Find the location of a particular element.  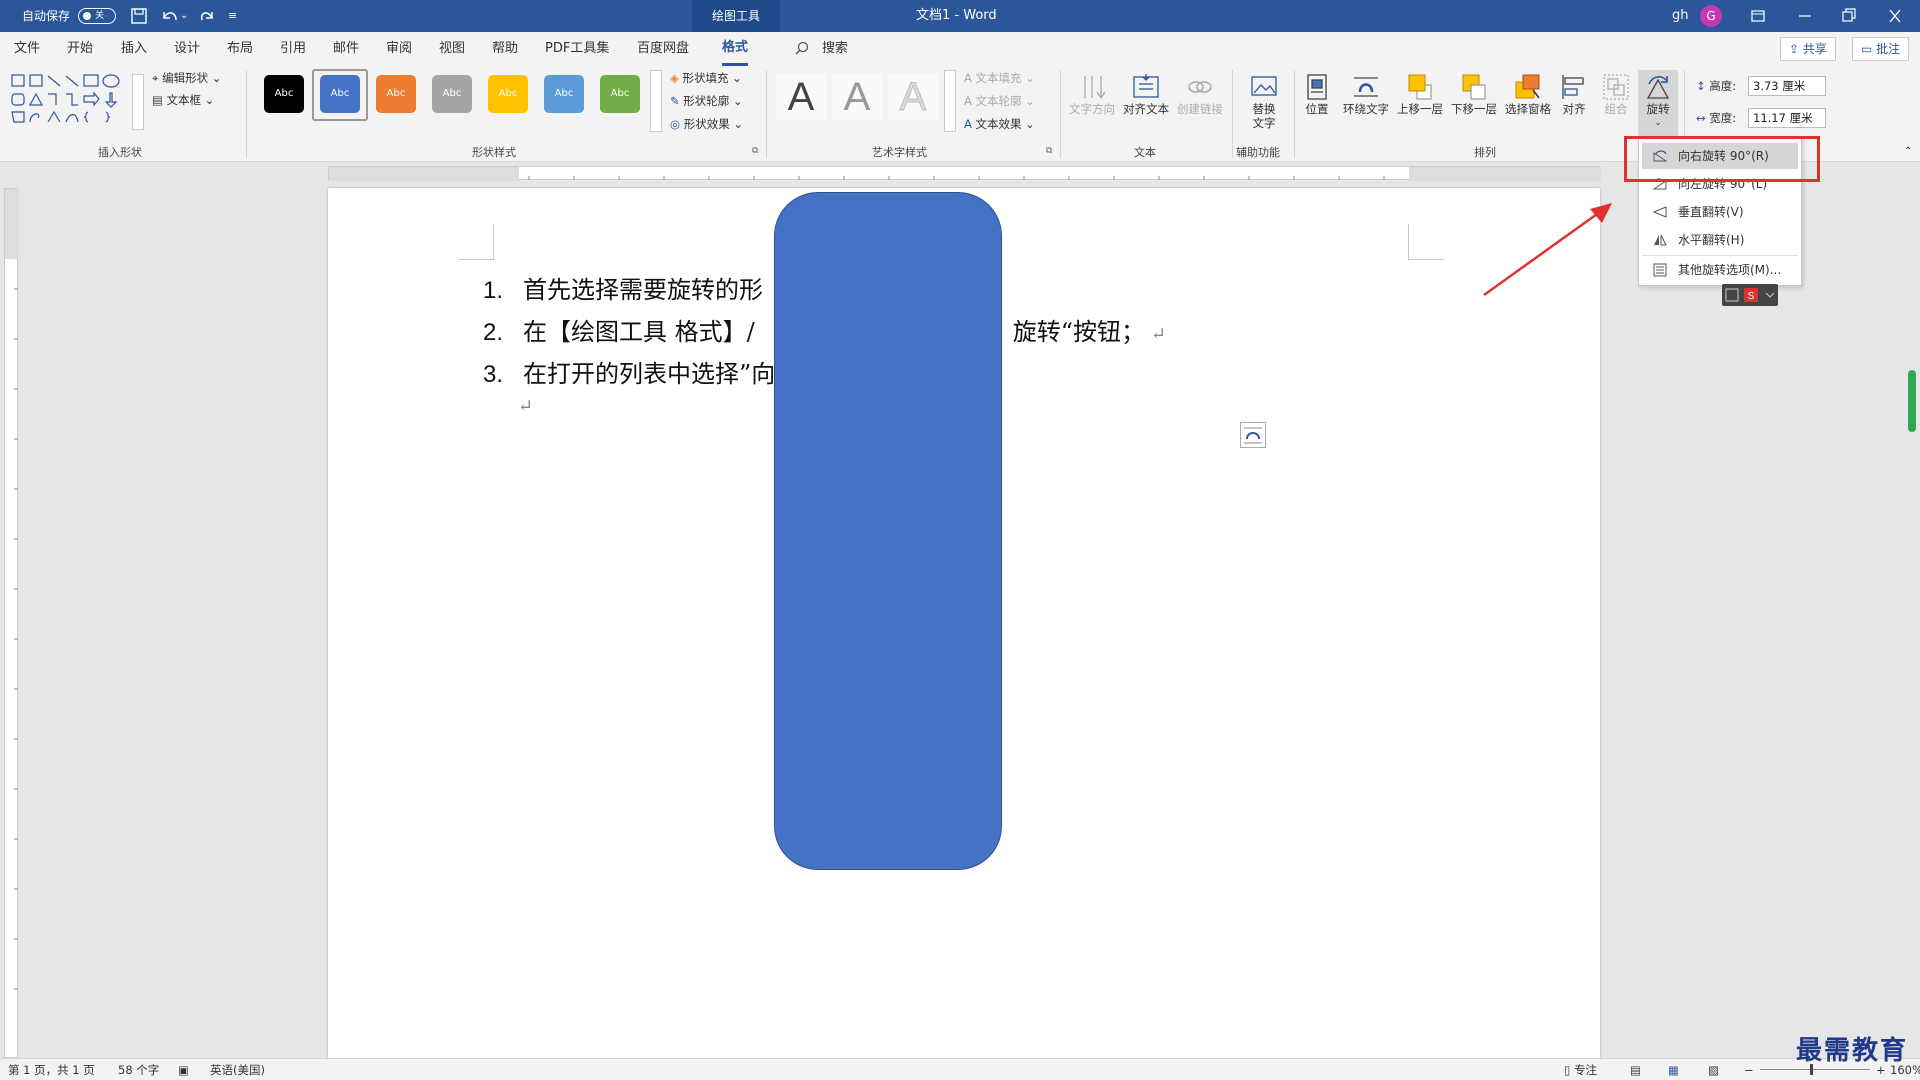

group-button: 组合 is located at coordinates (1616, 106).